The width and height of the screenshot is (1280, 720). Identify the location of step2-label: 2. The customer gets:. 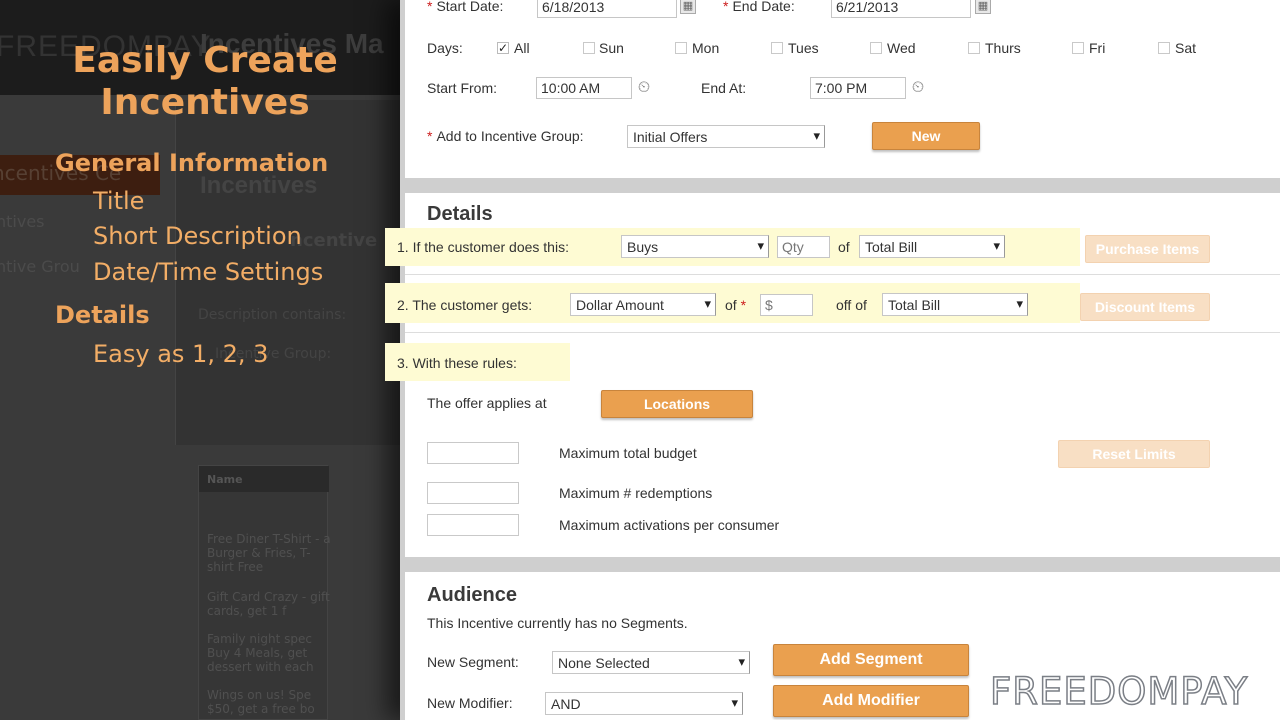
(465, 305).